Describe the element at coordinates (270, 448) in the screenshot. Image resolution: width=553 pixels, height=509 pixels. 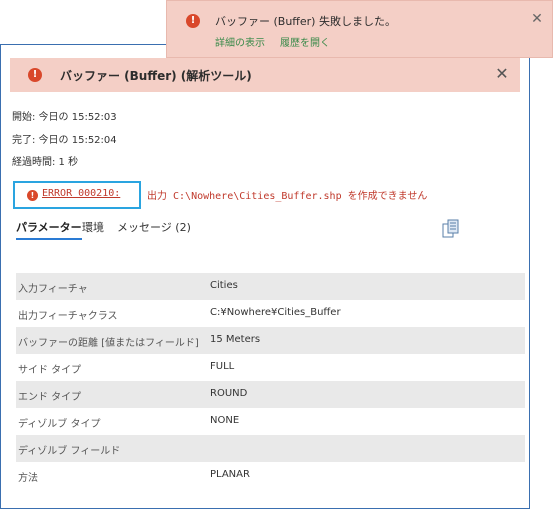
I see `table-row: ディゾルブ フィールド` at that location.